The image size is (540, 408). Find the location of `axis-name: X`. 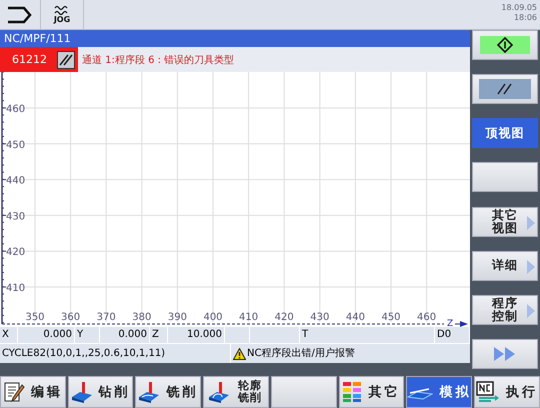

axis-name: X is located at coordinates (9, 335).